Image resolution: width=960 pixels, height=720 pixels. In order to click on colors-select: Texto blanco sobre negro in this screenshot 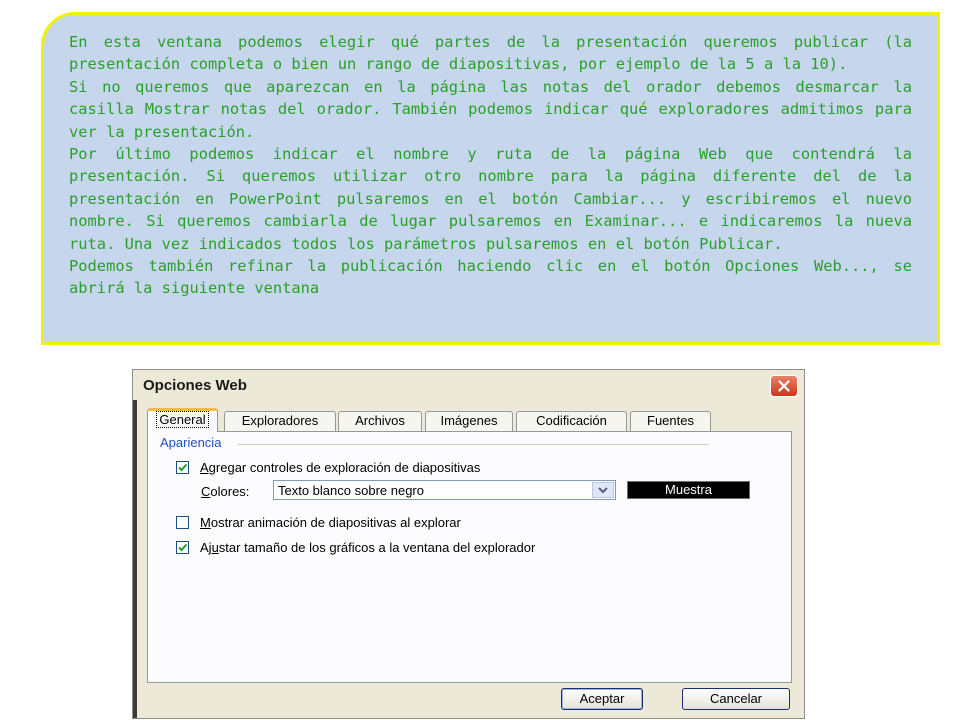, I will do `click(444, 490)`.